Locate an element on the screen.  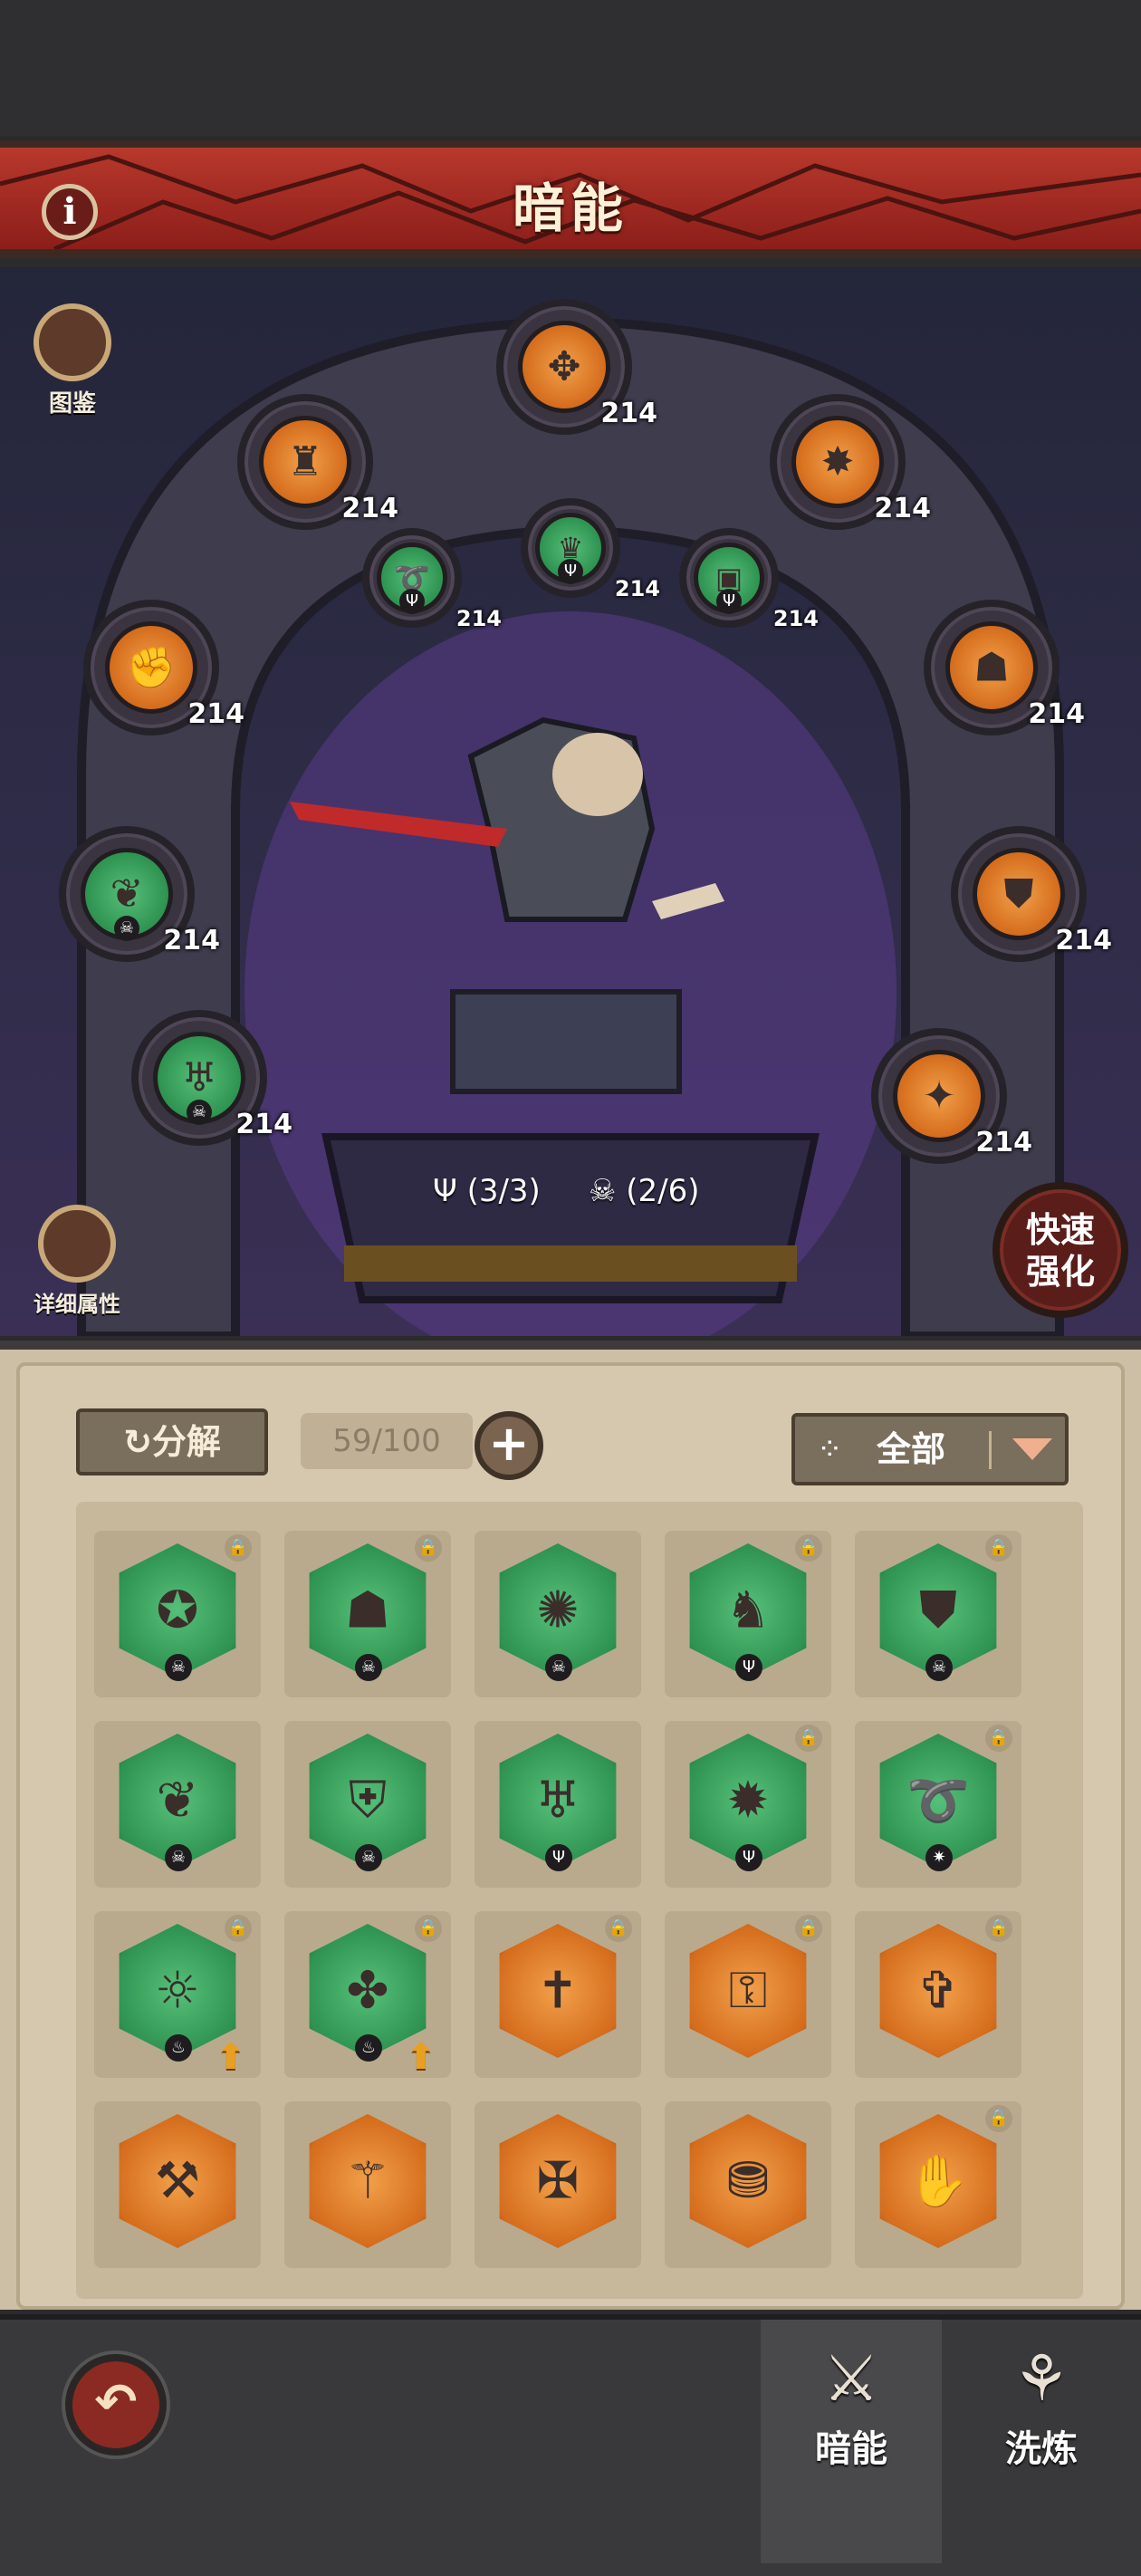
inventory-item: ♅ Ψ is located at coordinates (558, 1804).